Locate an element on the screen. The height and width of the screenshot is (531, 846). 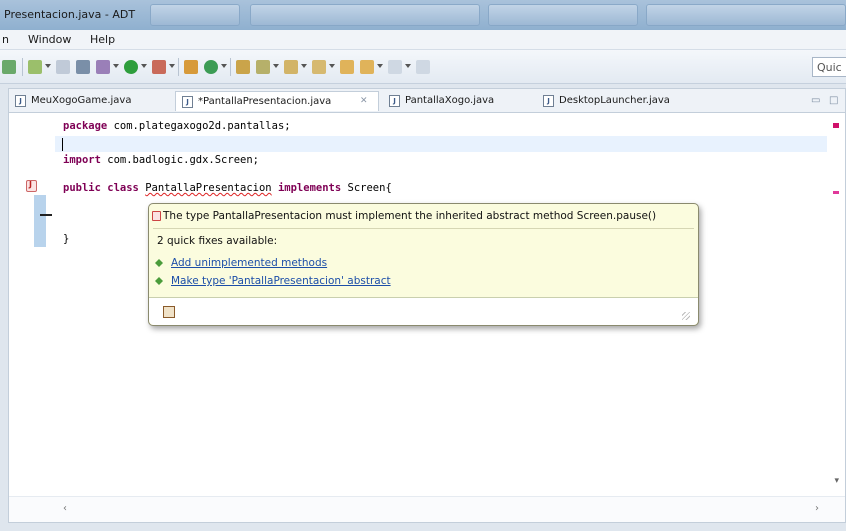
code-text: } is located at coordinates (66, 239).